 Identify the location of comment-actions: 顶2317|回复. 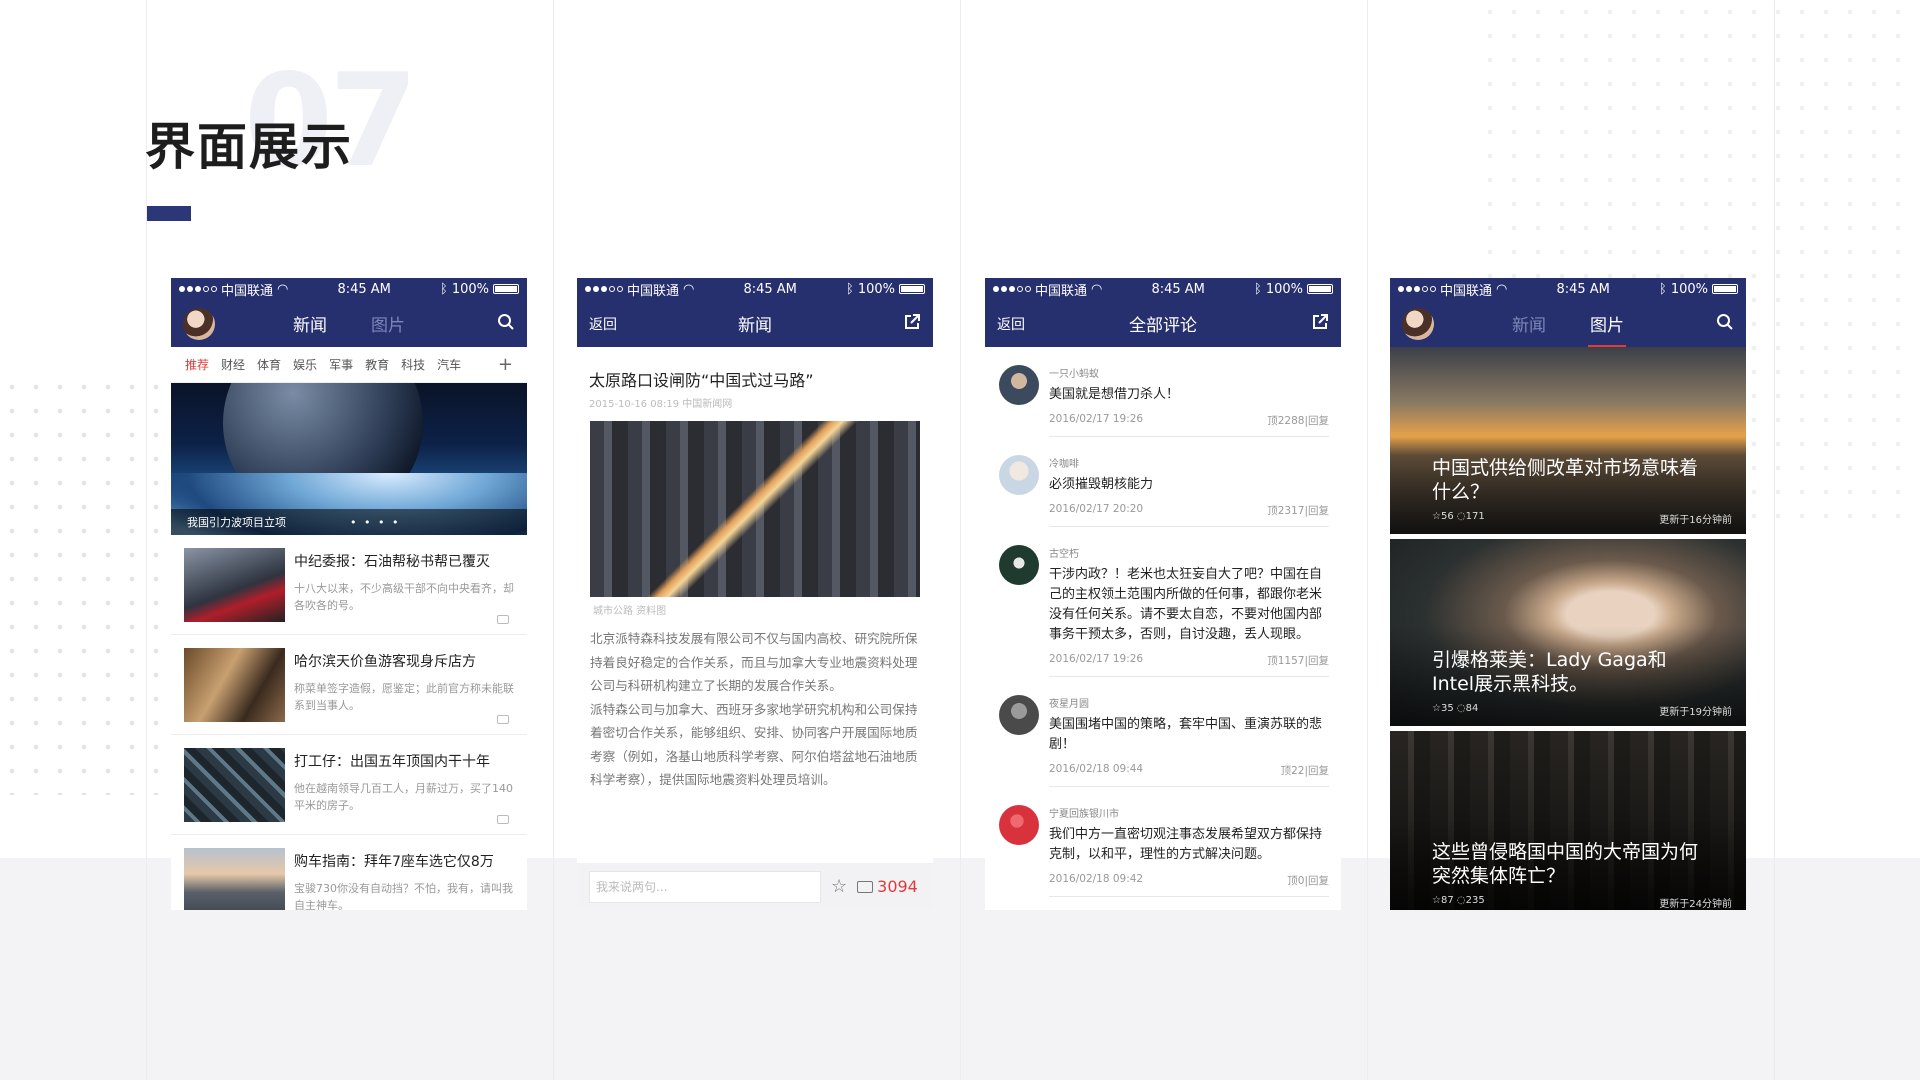
(1298, 510).